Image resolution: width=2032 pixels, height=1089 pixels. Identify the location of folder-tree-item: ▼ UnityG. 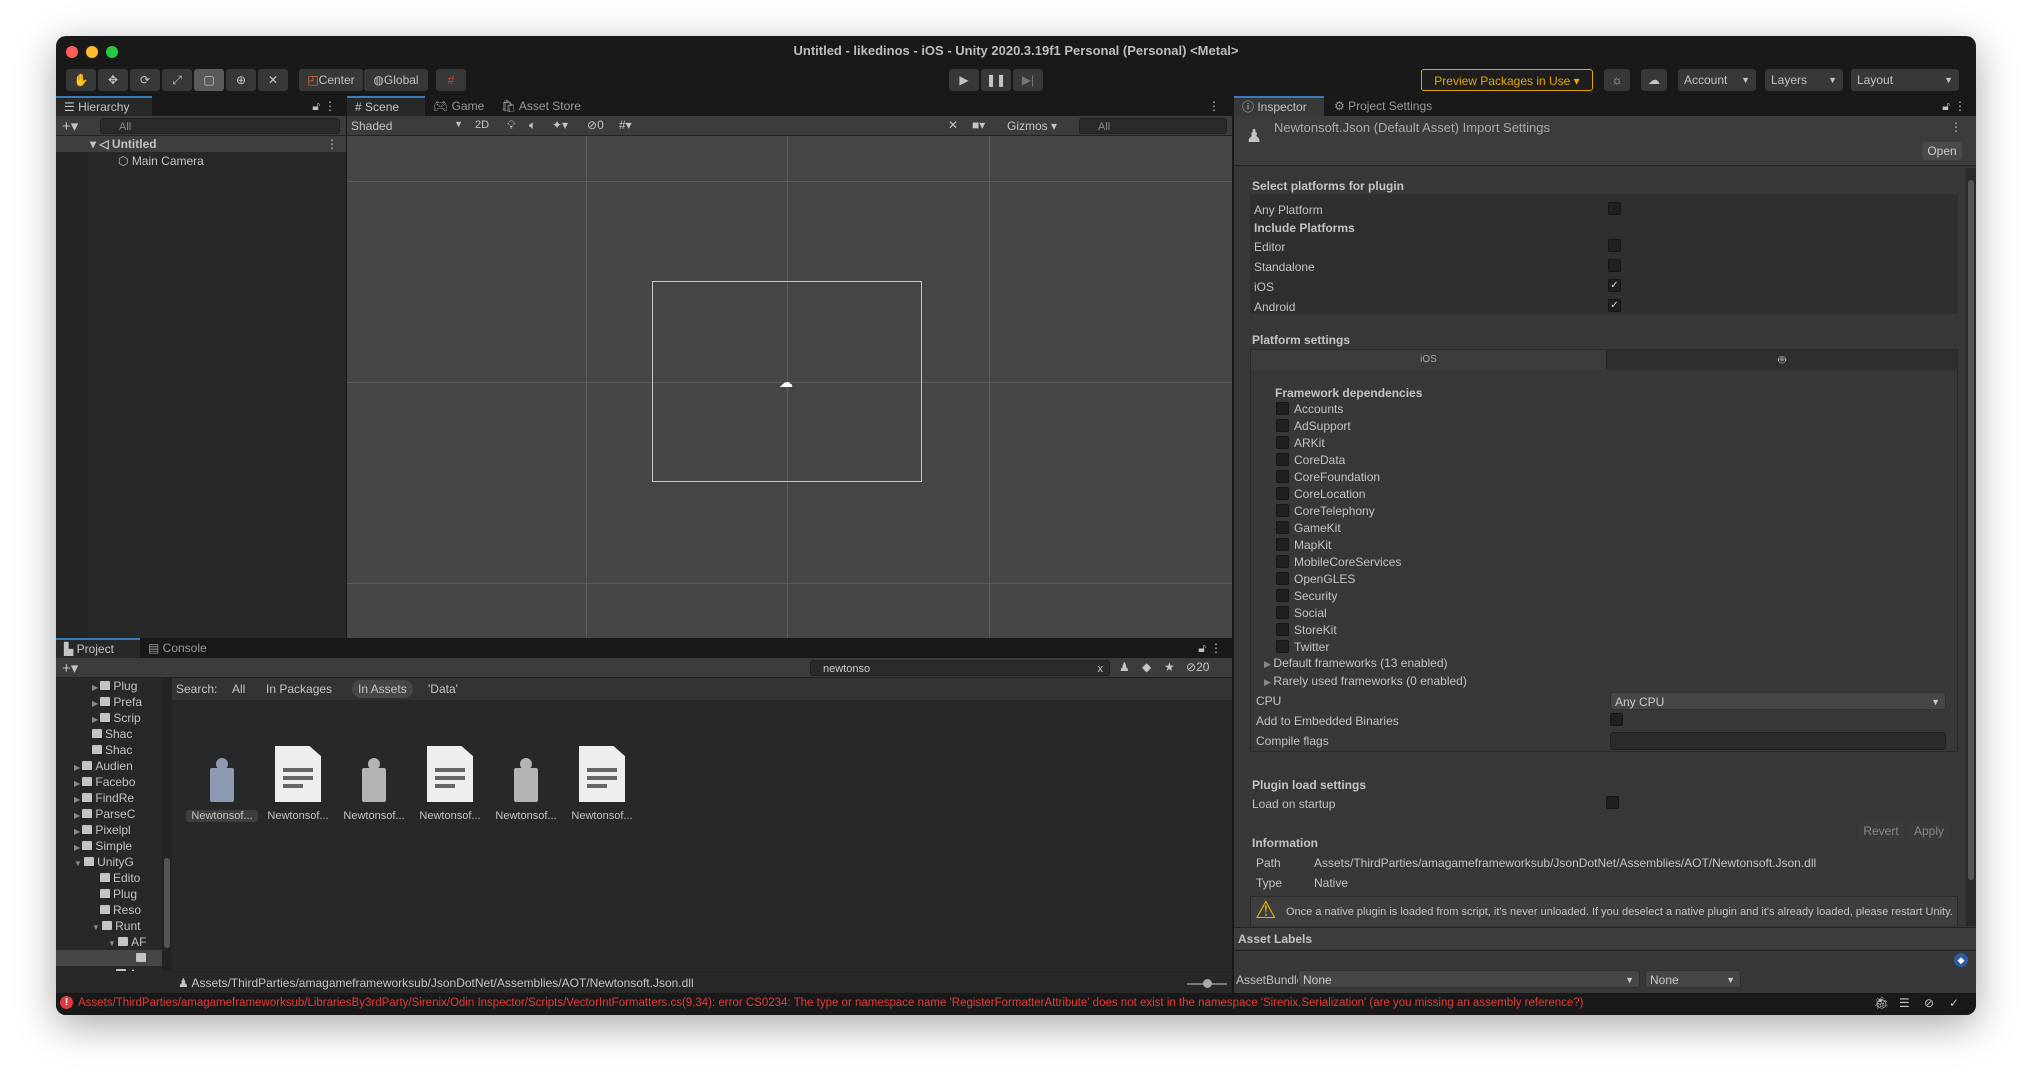
(118, 862).